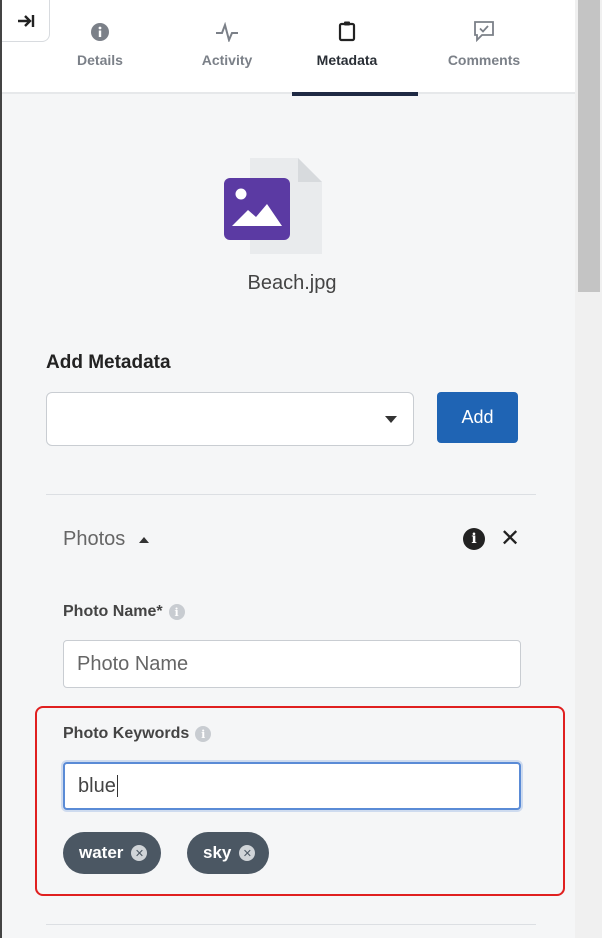 This screenshot has width=602, height=938. What do you see at coordinates (126, 733) in the screenshot?
I see `field-label-text: Photo Keywords` at bounding box center [126, 733].